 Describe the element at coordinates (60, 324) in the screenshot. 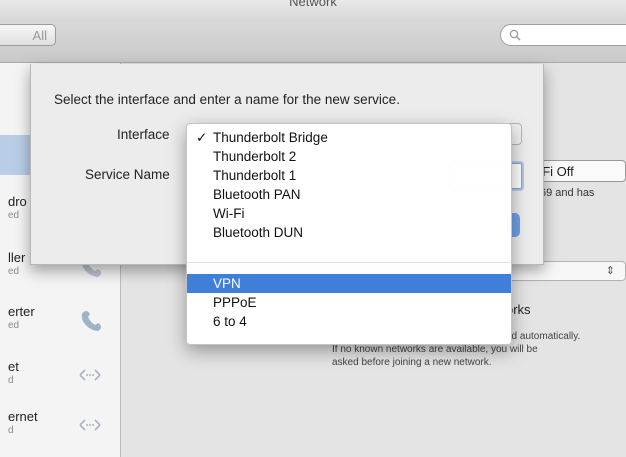

I see `service-item: erter ed` at that location.